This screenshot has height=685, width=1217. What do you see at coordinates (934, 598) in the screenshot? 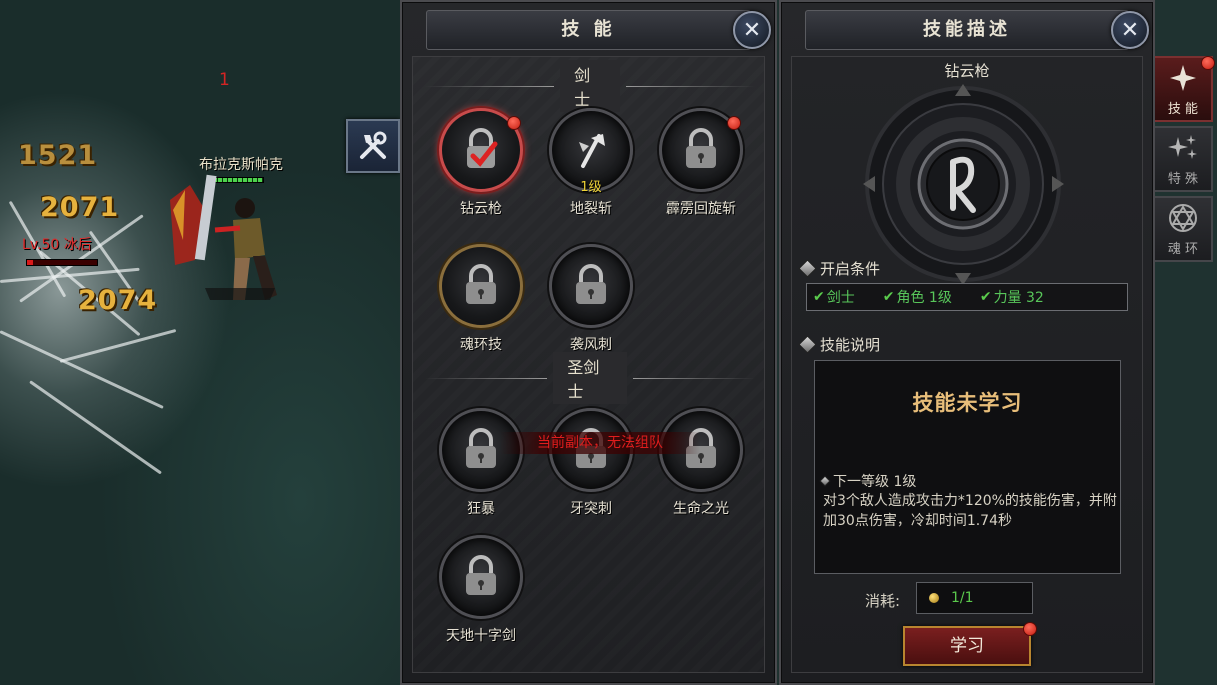
I see `skill-point-coin-icon` at bounding box center [934, 598].